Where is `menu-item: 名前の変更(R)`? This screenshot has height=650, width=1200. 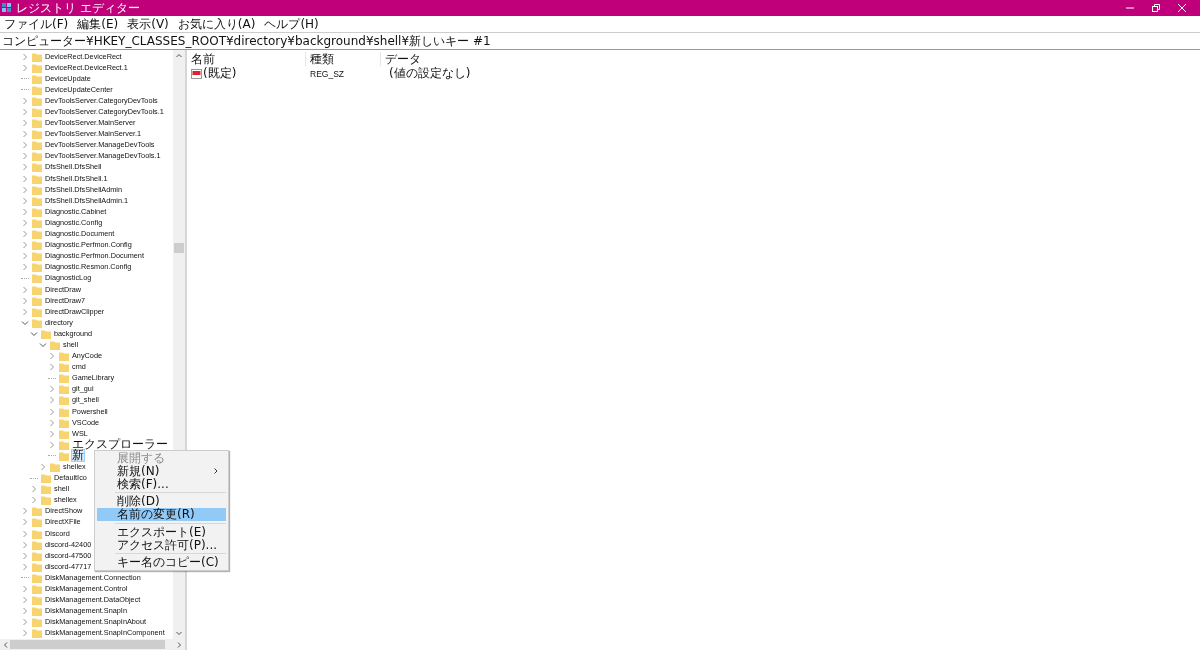 menu-item: 名前の変更(R) is located at coordinates (161, 514).